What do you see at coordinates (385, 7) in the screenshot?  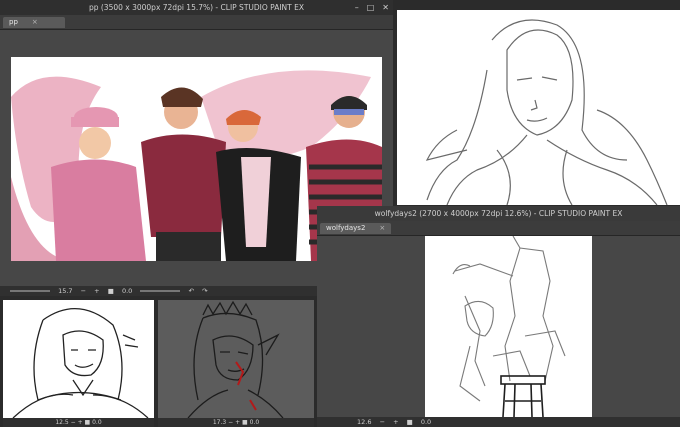 I see `close-button: ✕` at bounding box center [385, 7].